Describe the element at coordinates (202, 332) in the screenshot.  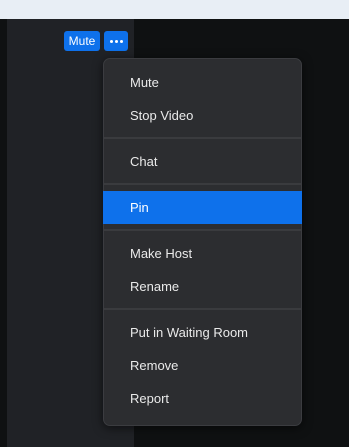
I see `menu-item-put-in-waiting-room: Put in Waiting Room` at that location.